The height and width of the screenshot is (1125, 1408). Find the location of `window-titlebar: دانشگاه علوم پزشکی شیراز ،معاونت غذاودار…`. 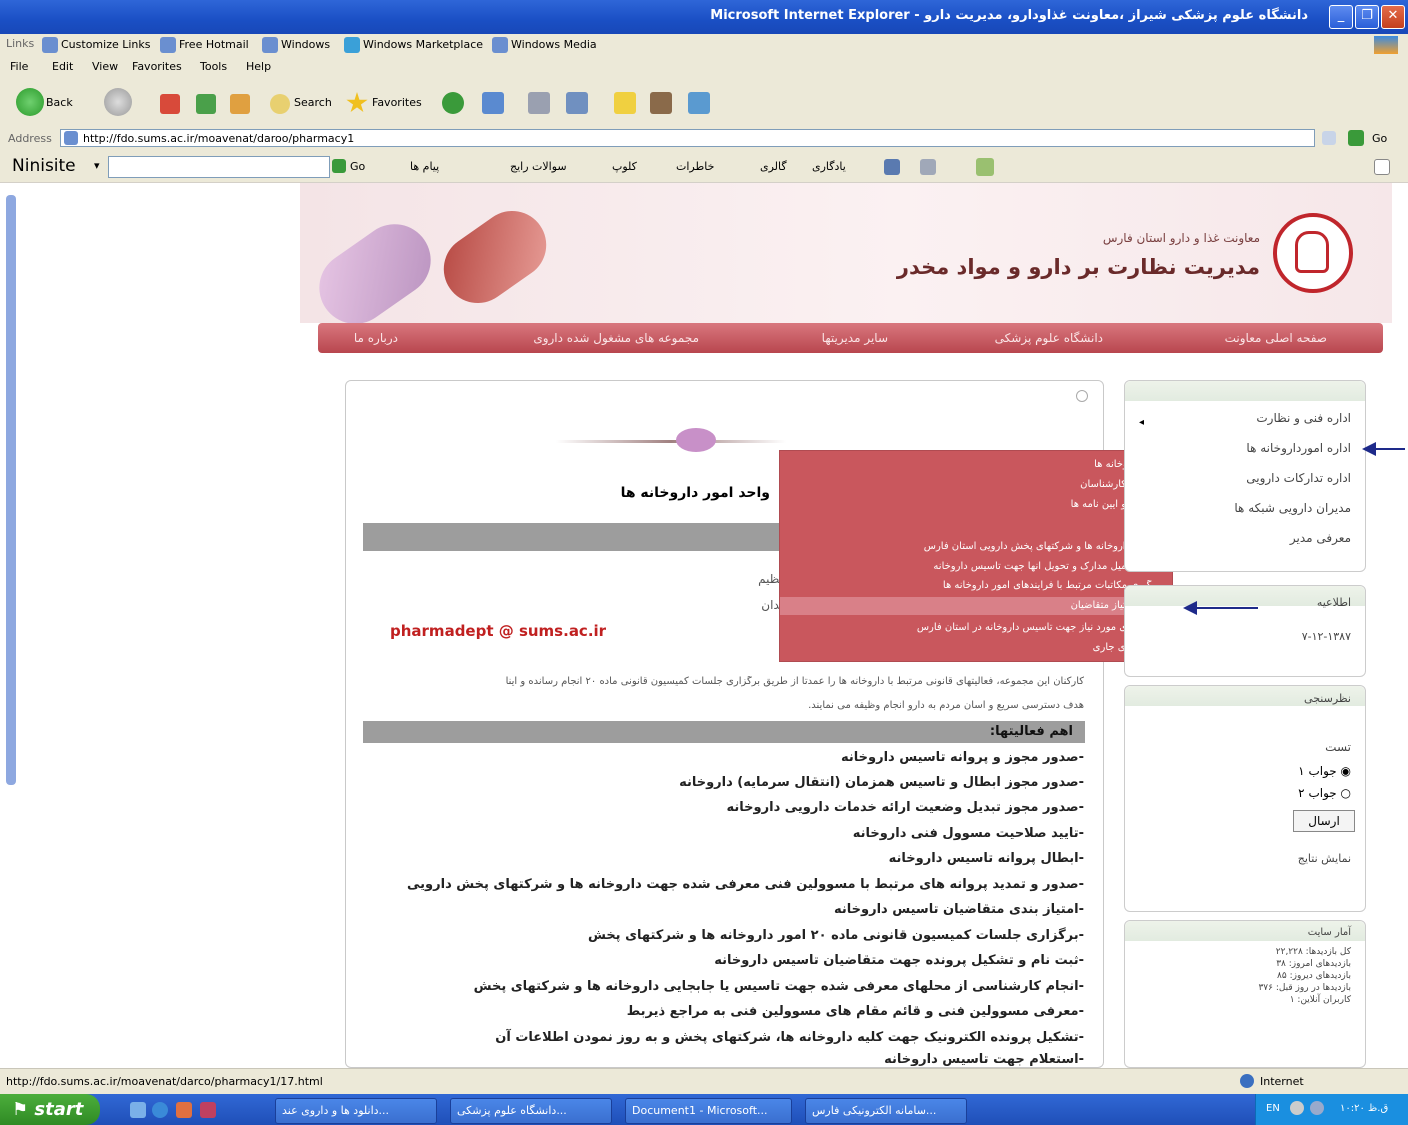

window-titlebar: دانشگاه علوم پزشکی شیراز ،معاونت غذاودار… is located at coordinates (704, 17).